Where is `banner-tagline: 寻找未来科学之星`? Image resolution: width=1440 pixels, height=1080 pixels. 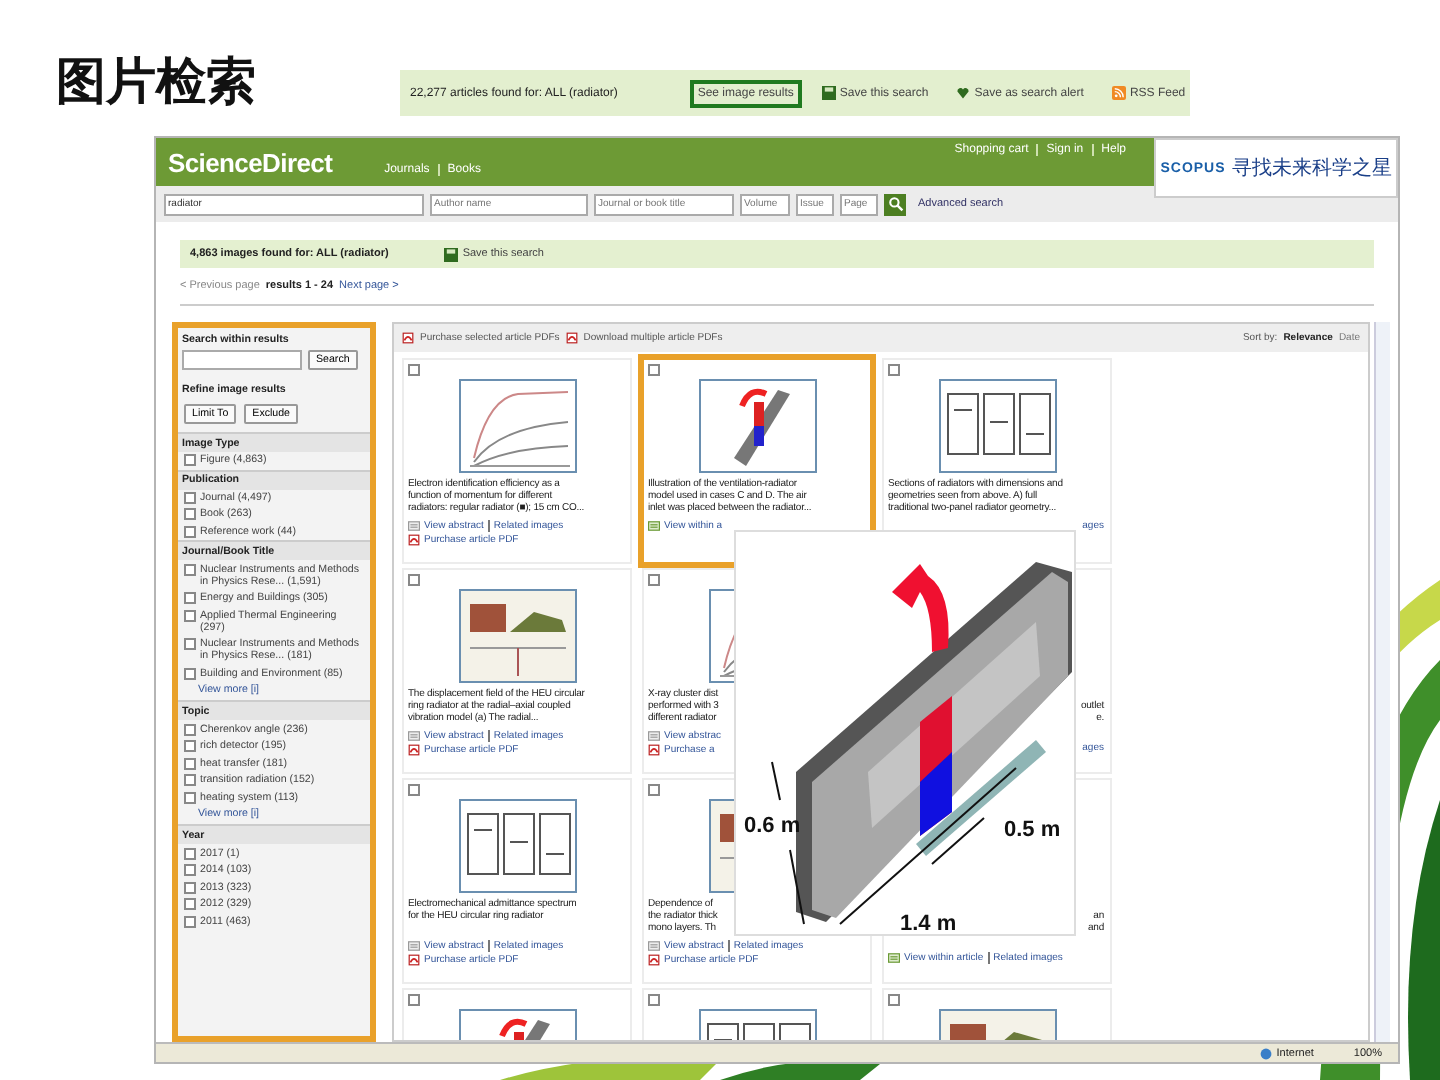
banner-tagline: 寻找未来科学之星 is located at coordinates (1311, 168).